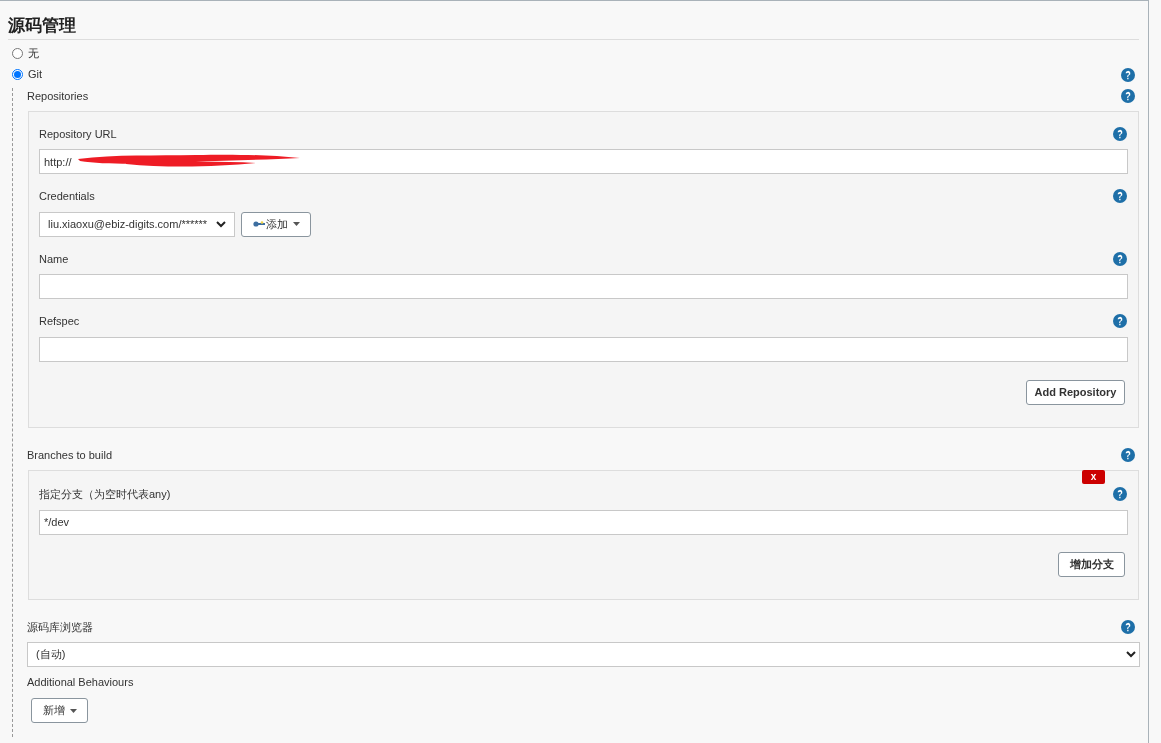 This screenshot has height=743, width=1161. I want to click on key-icon, so click(258, 224).